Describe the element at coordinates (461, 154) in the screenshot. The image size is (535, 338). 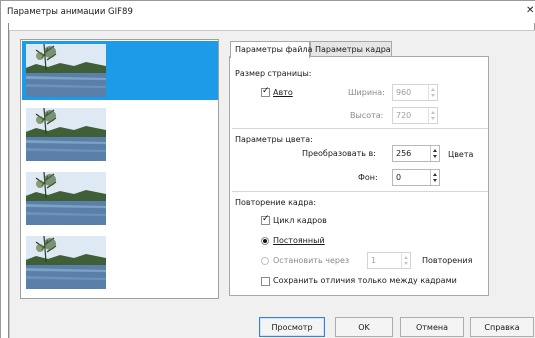
I see `convert-unit: Цвета` at that location.